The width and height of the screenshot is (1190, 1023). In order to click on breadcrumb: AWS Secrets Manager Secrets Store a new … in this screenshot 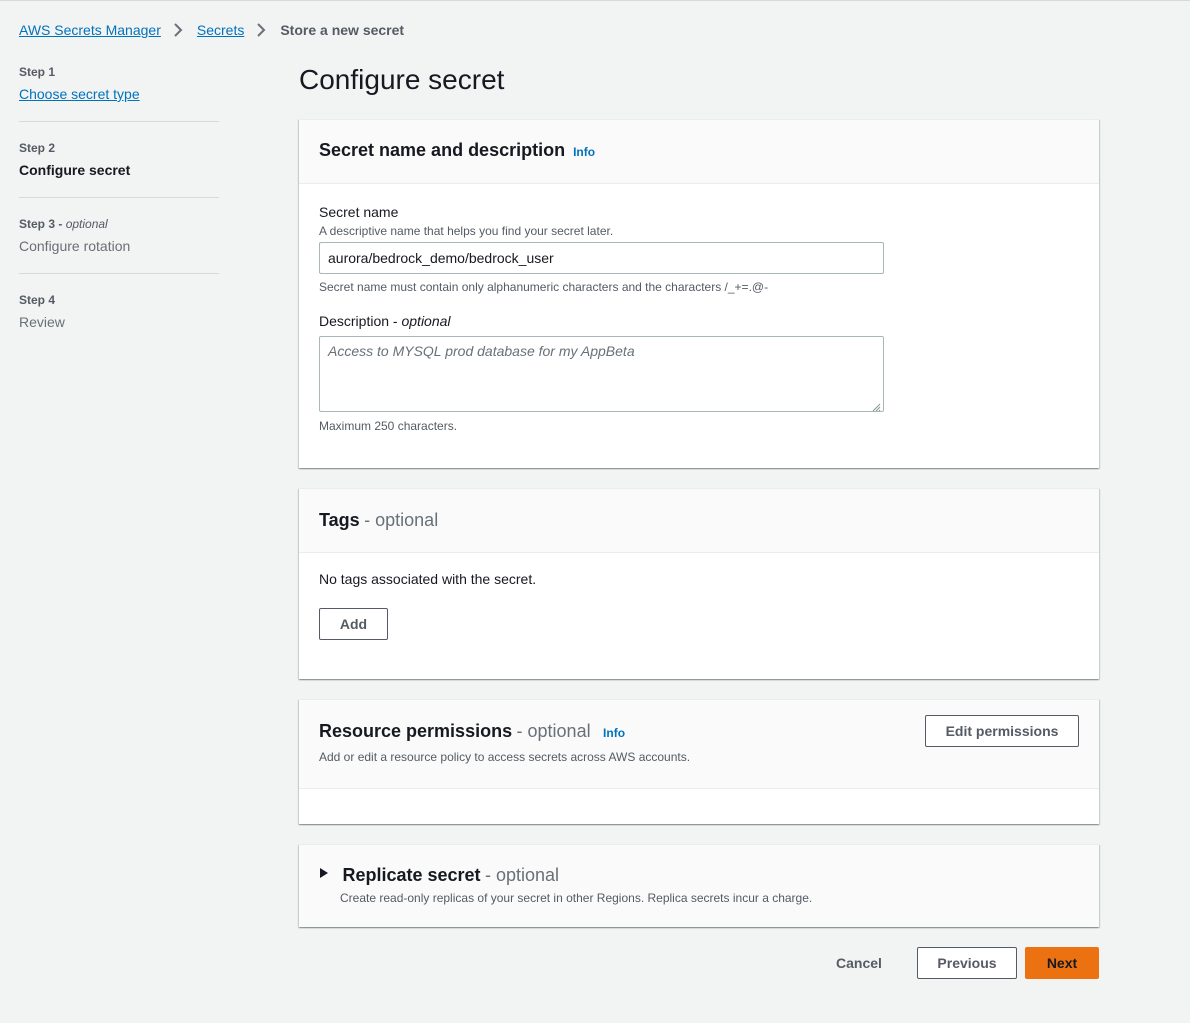, I will do `click(211, 30)`.